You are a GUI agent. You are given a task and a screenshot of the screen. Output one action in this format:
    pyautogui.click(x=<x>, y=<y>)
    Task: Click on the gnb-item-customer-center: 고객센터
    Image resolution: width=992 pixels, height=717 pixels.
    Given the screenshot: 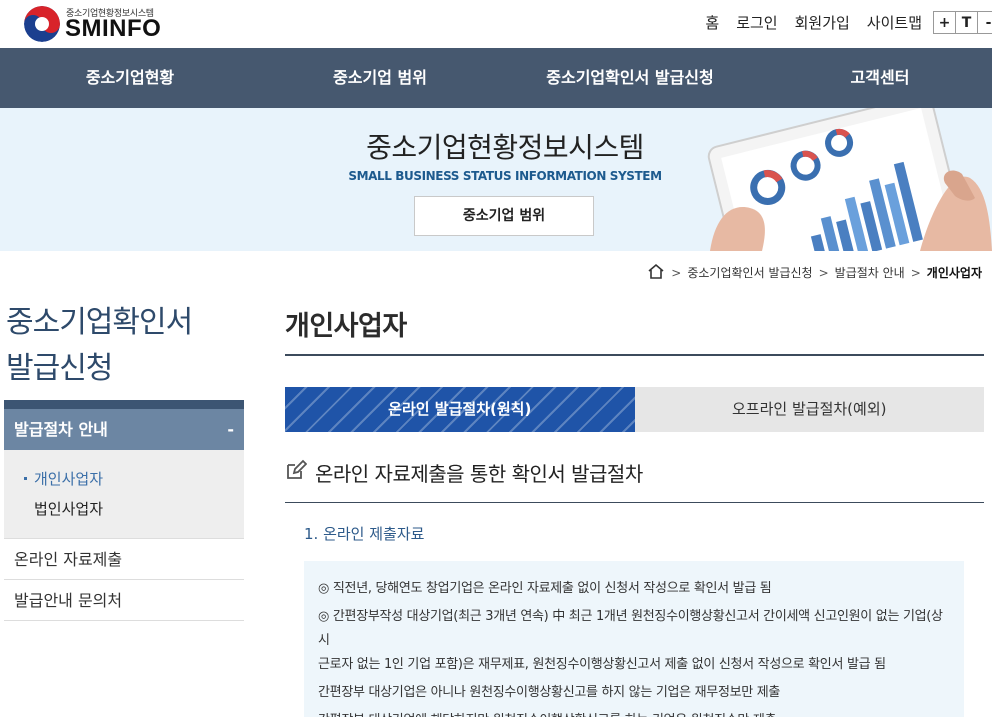 What is the action you would take?
    pyautogui.click(x=880, y=78)
    